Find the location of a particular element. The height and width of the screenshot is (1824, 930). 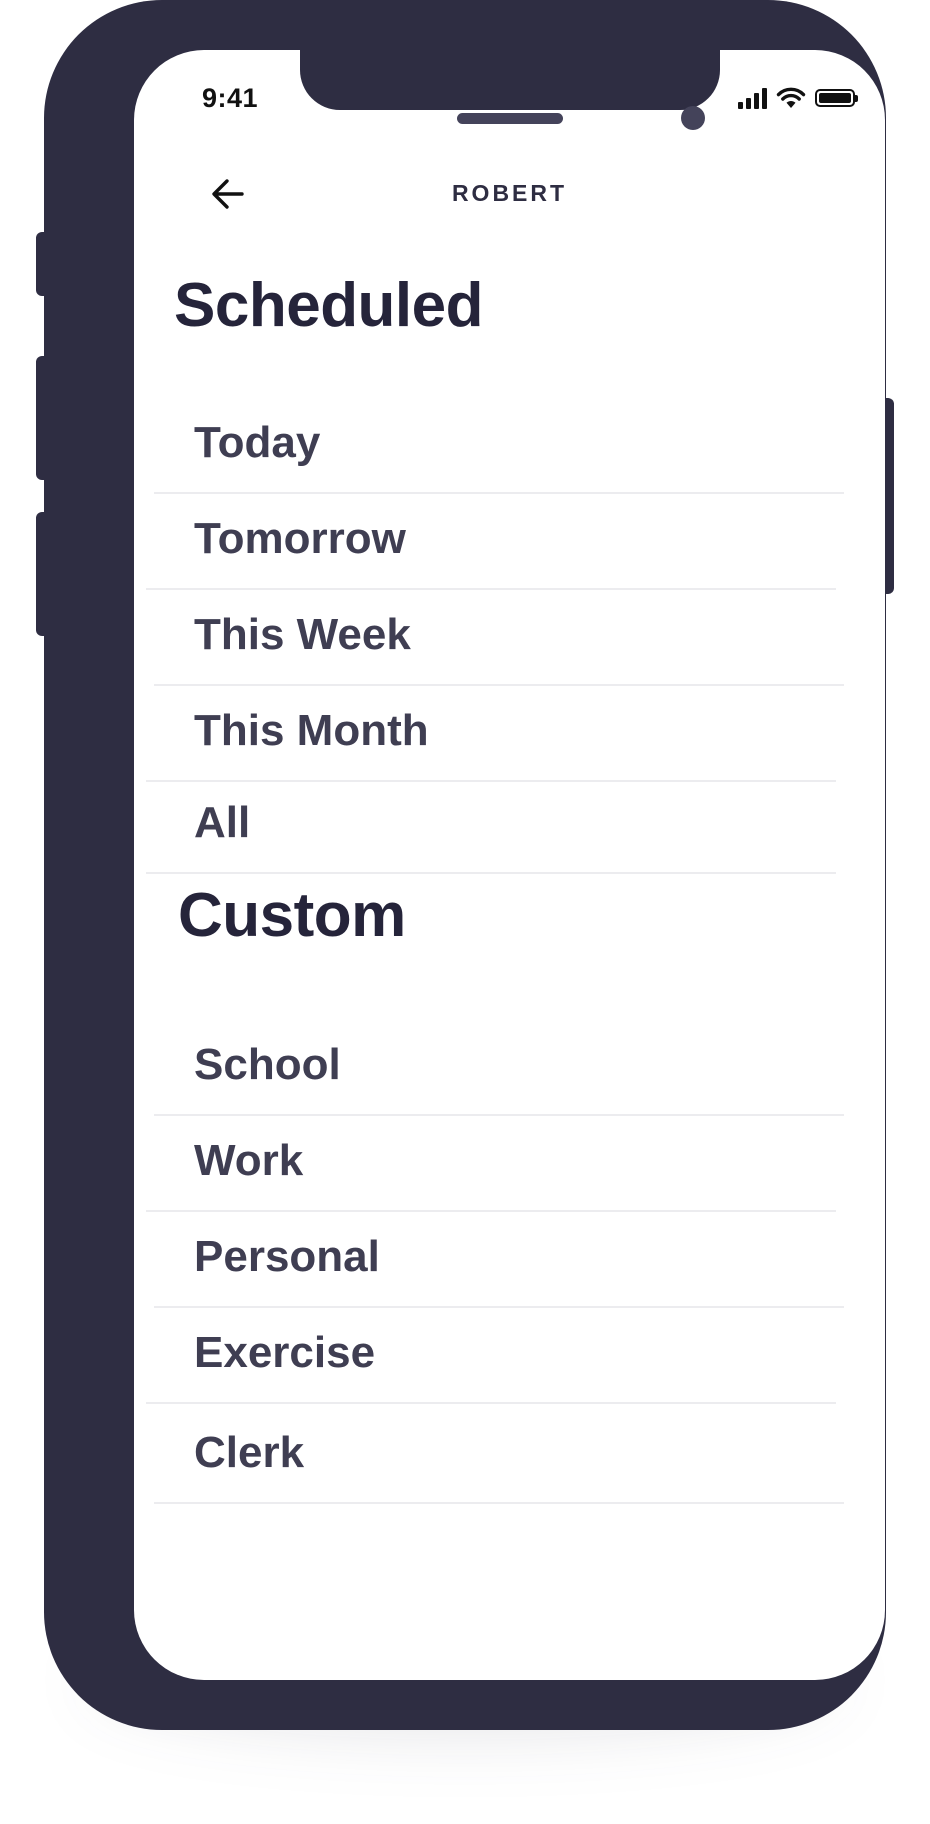

list-item-label: Work is located at coordinates (249, 1160).